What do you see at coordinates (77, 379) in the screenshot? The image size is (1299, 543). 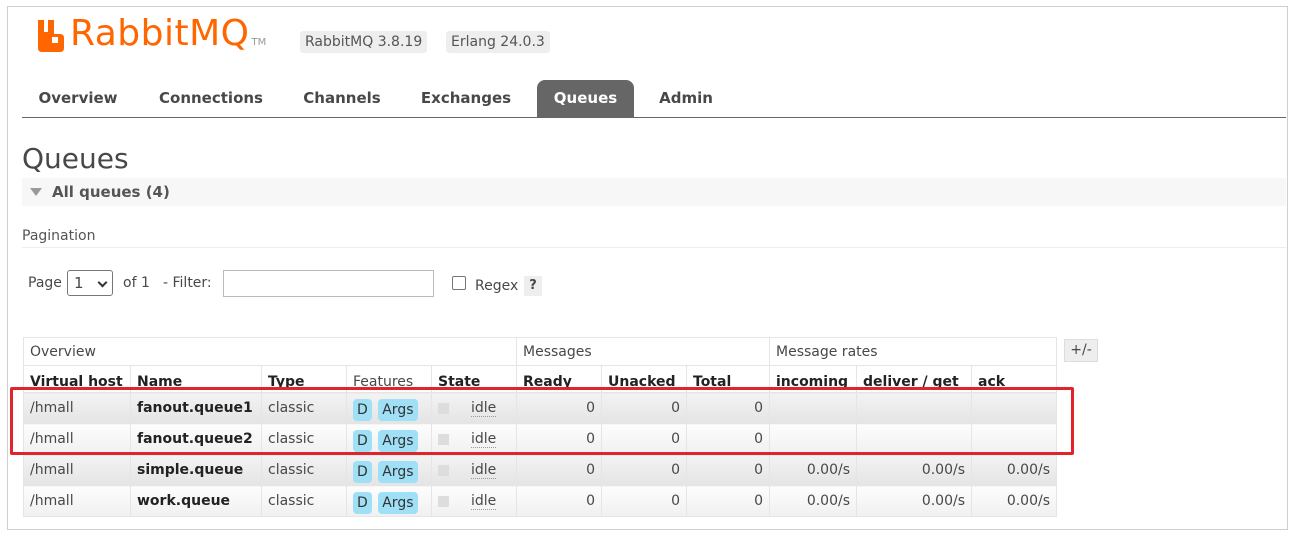 I see `column-header-virtual-host: Virtual host` at bounding box center [77, 379].